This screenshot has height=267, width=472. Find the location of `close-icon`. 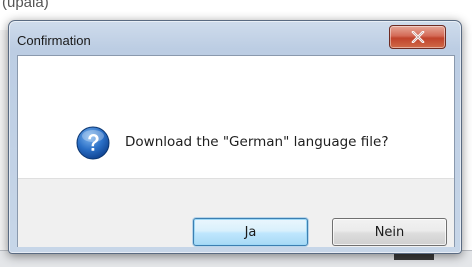

close-icon is located at coordinates (417, 37).